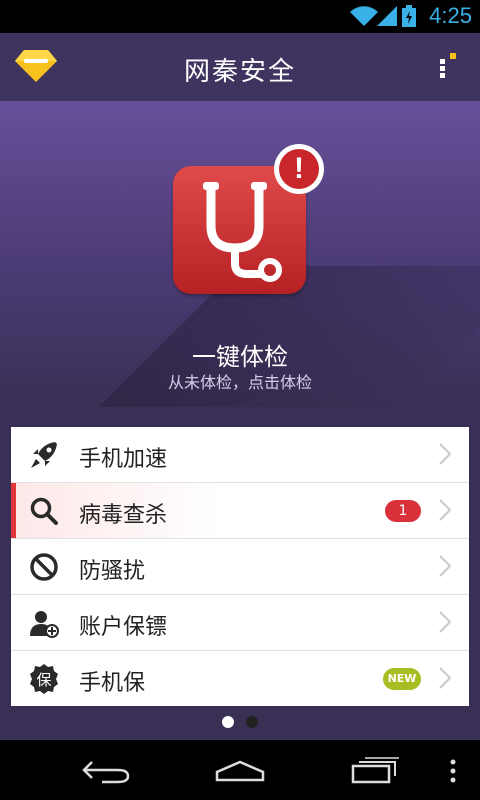  What do you see at coordinates (44, 455) in the screenshot?
I see `rocket-icon` at bounding box center [44, 455].